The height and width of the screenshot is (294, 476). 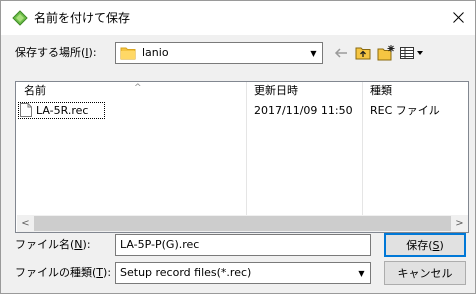 What do you see at coordinates (425, 245) in the screenshot?
I see `save-button: 保存(S)` at bounding box center [425, 245].